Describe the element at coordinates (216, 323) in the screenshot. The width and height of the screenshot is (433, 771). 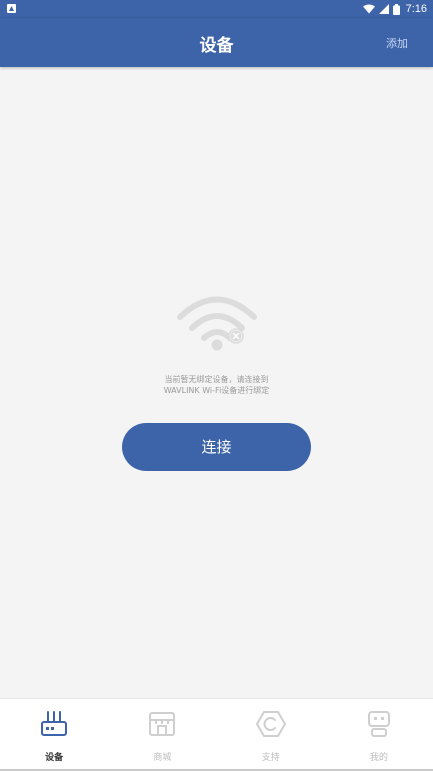
I see `wifi-disconnected-icon` at that location.